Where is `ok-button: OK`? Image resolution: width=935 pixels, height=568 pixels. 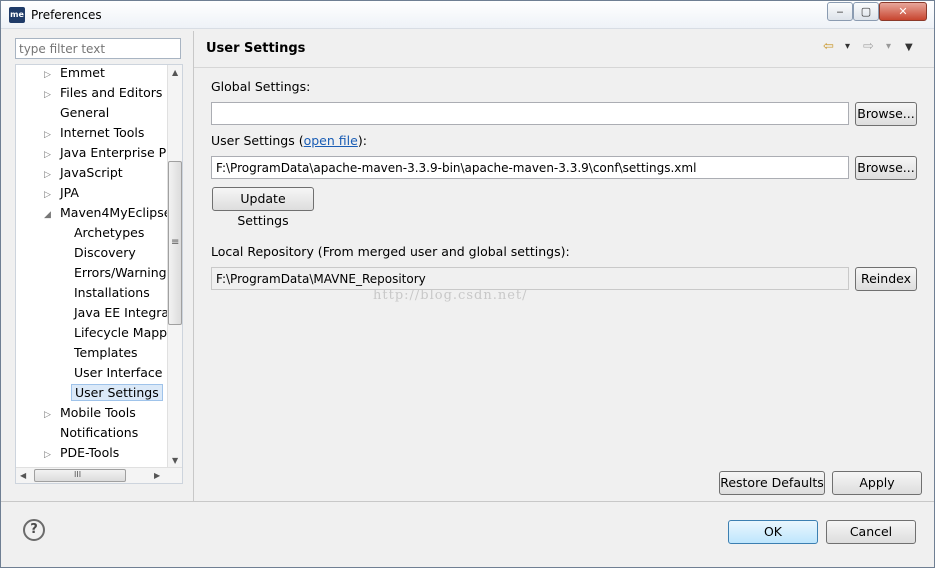 ok-button: OK is located at coordinates (773, 532).